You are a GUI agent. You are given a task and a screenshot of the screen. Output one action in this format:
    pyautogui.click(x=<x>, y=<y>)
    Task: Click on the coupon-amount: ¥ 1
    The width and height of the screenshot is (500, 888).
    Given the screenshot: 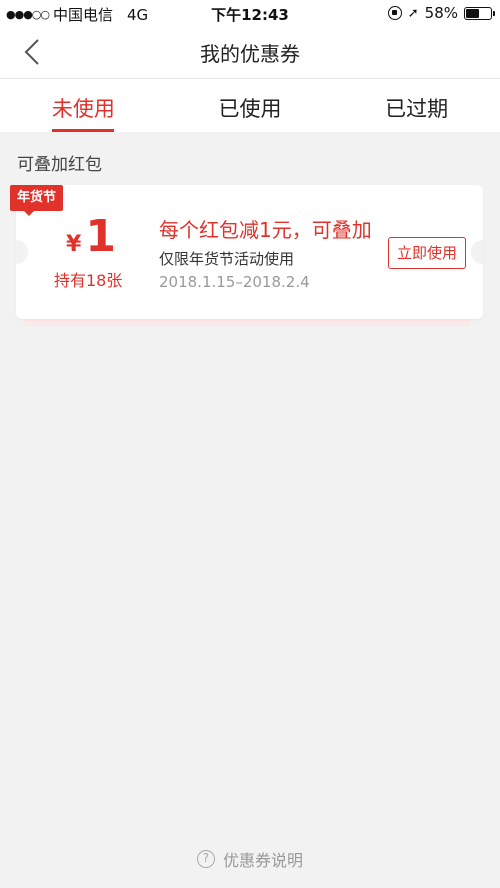 What is the action you would take?
    pyautogui.click(x=91, y=236)
    